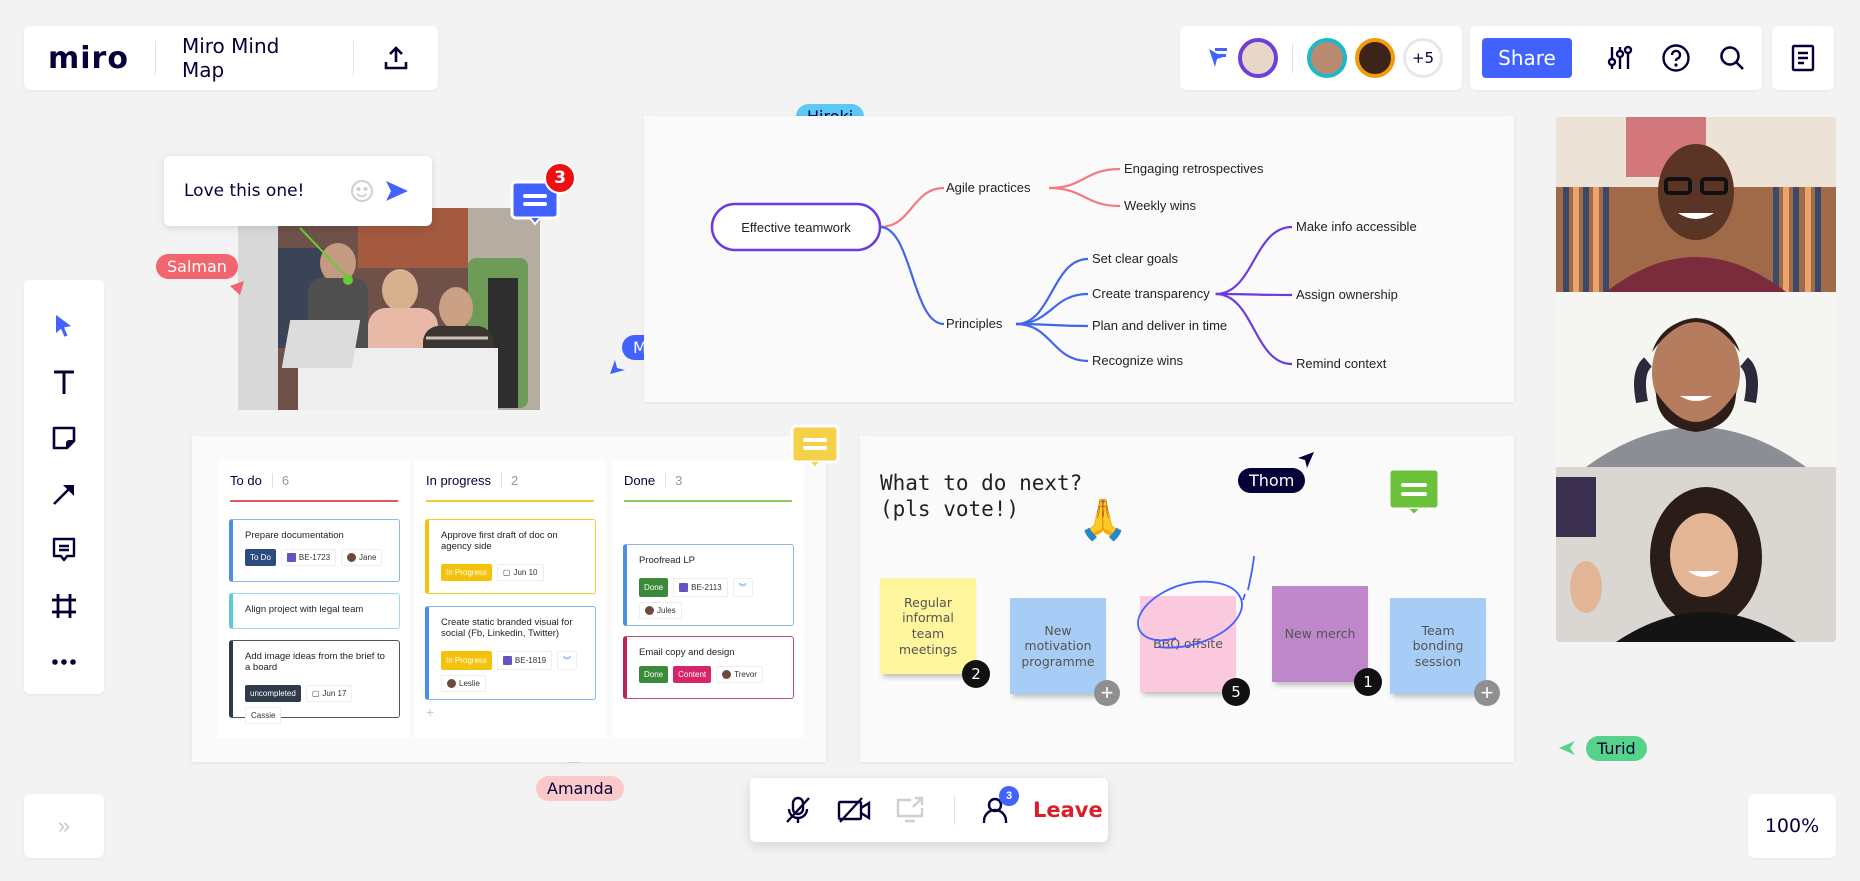 Image resolution: width=1860 pixels, height=881 pixels. I want to click on mindmap-node: Create transparency, so click(1151, 293).